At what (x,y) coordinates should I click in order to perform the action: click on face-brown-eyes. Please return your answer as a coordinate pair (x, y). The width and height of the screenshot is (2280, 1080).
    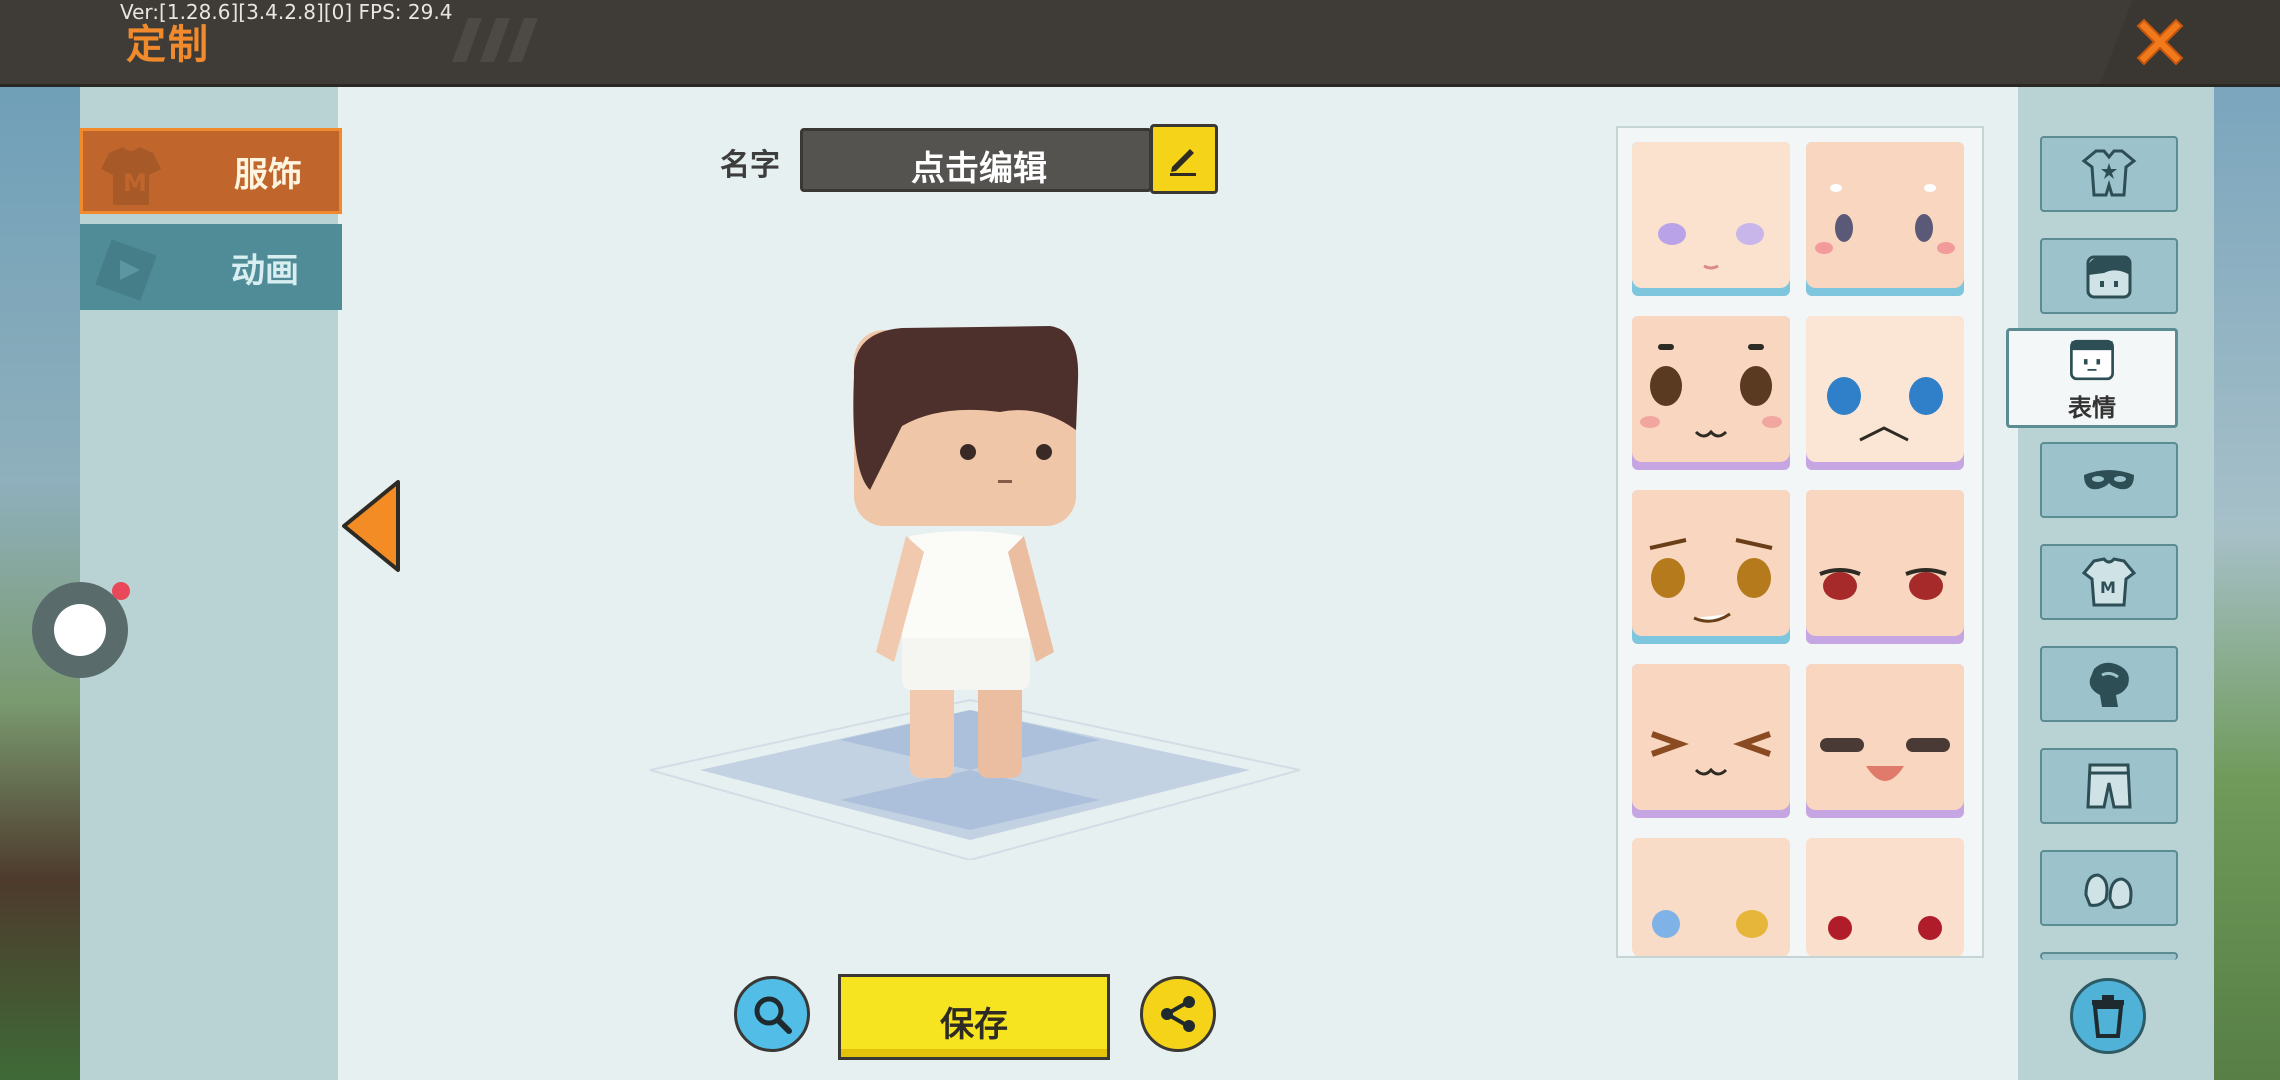
    Looking at the image, I should click on (1711, 393).